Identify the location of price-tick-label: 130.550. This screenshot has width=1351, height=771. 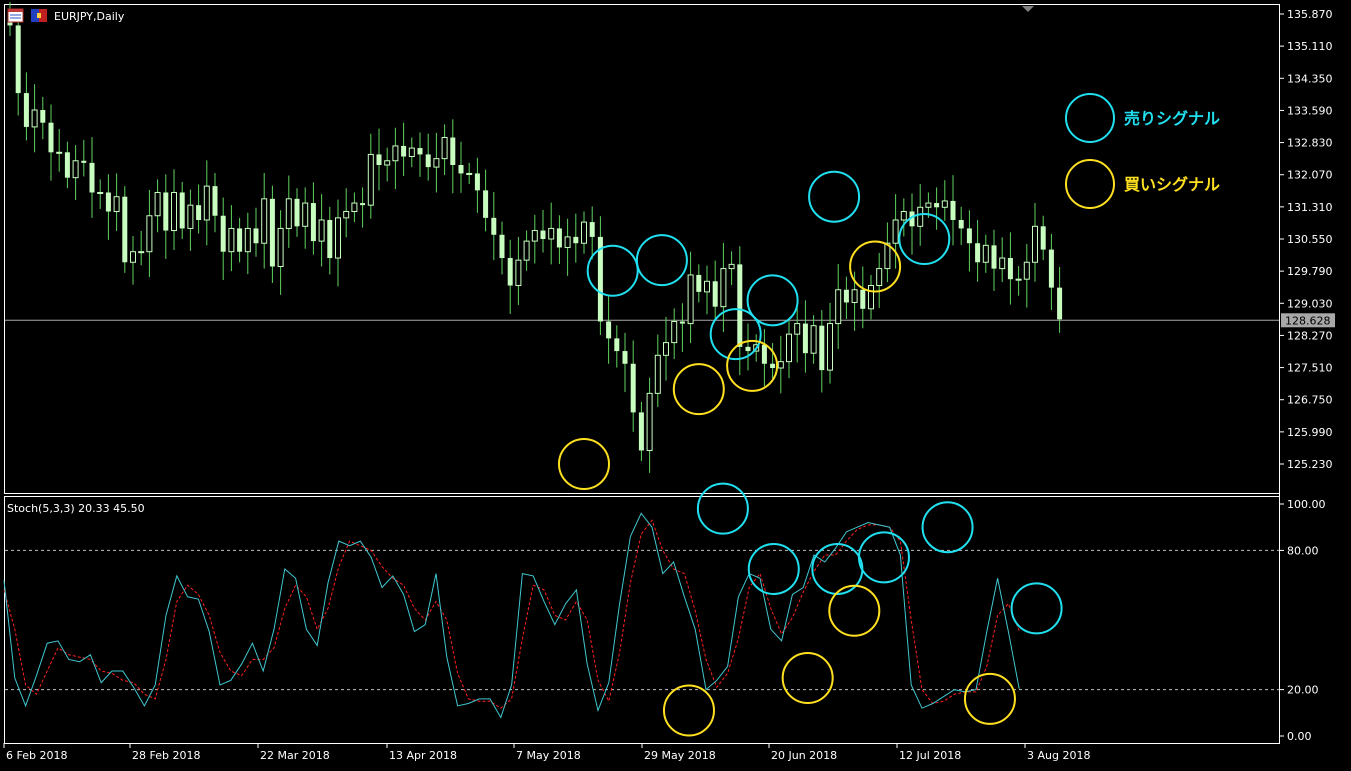
(1310, 239).